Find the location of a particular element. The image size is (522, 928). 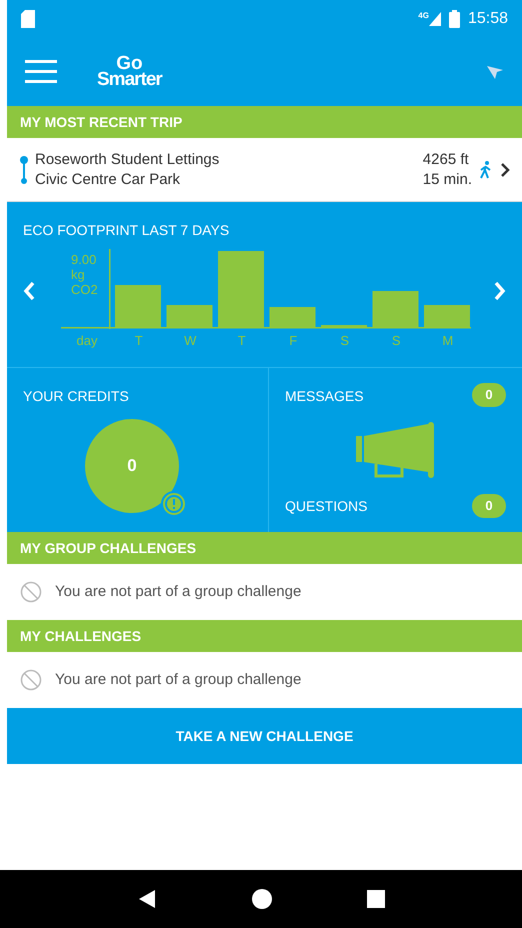

megaphone-icon is located at coordinates (396, 451).